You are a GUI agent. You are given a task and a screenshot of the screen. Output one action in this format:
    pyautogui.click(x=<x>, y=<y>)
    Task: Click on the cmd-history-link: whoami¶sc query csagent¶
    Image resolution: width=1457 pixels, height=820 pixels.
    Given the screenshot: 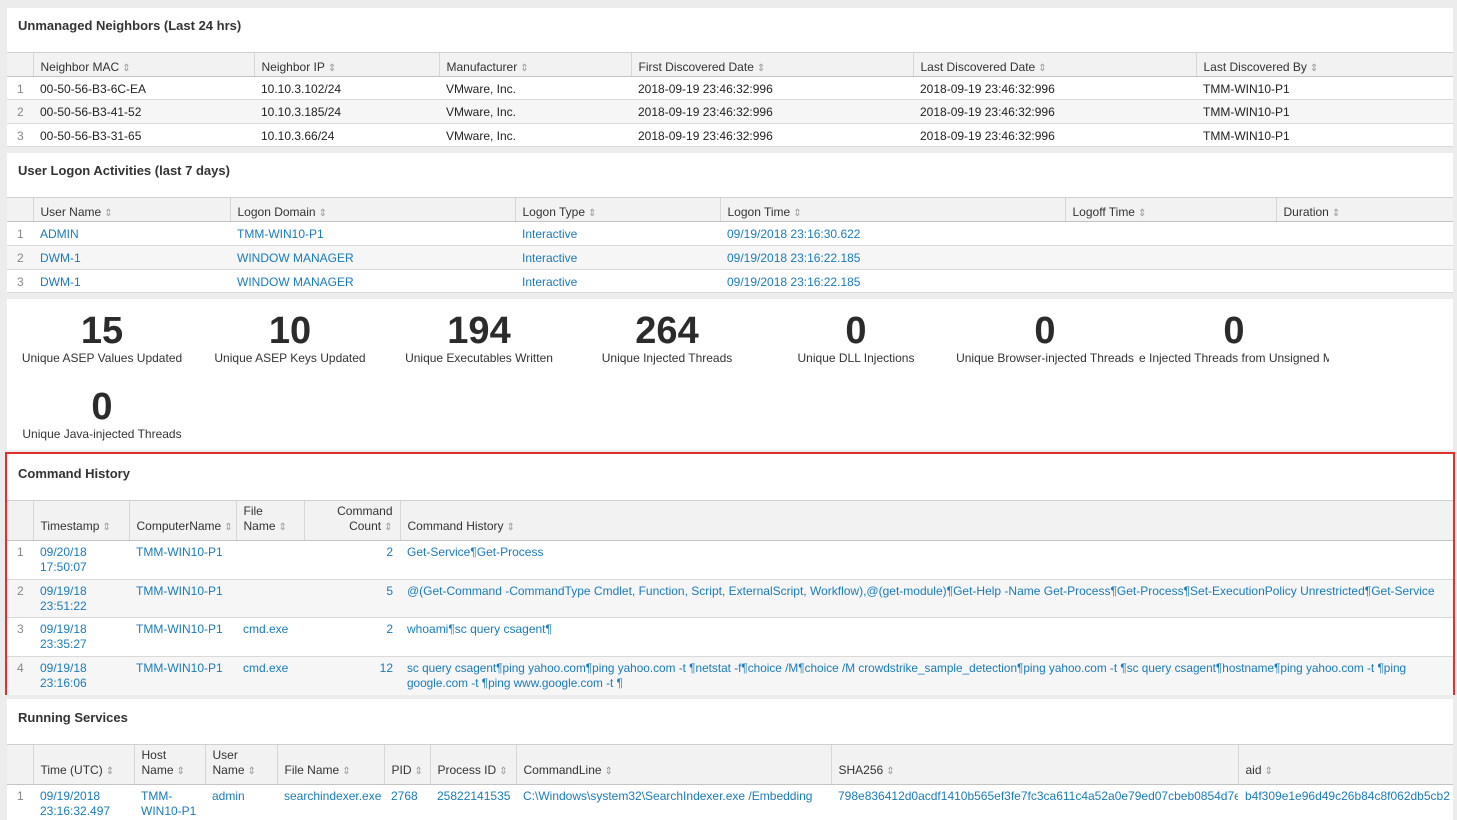 What is the action you would take?
    pyautogui.click(x=926, y=637)
    